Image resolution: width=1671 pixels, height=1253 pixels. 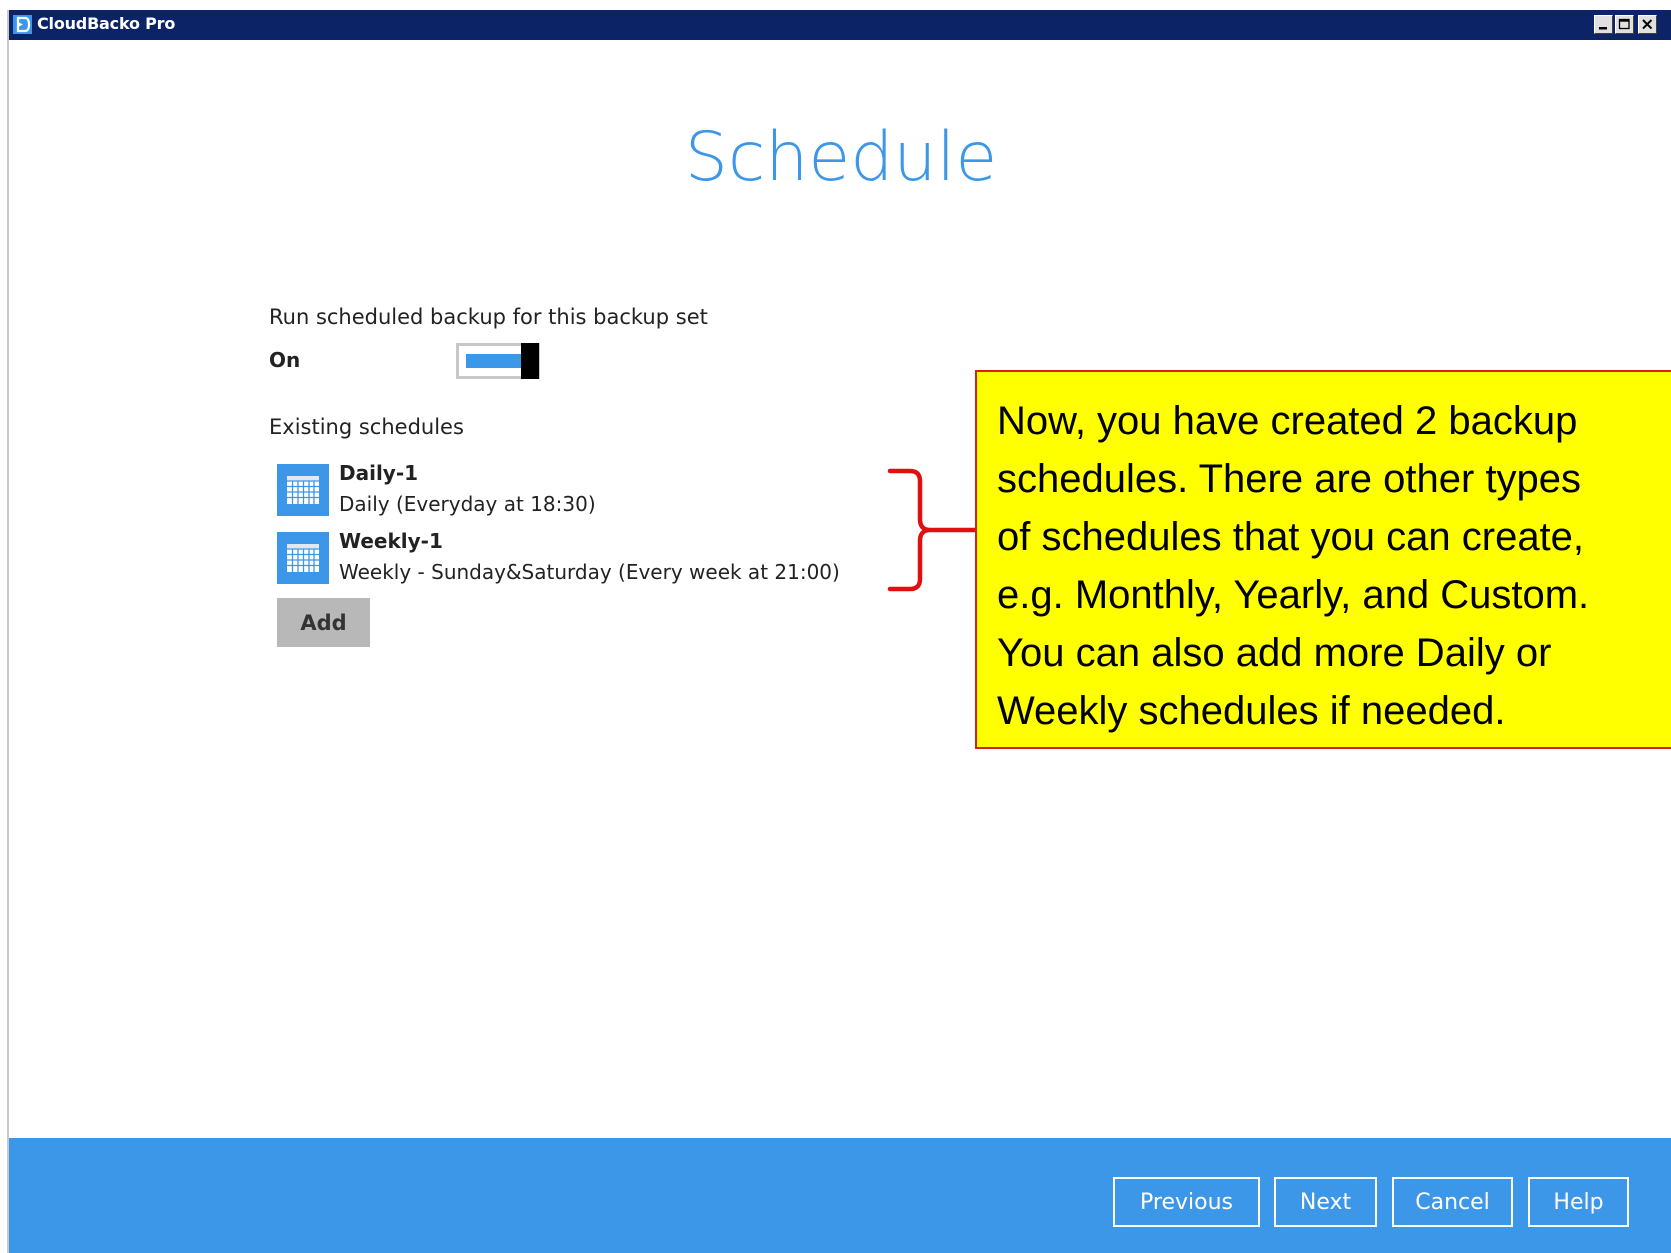 What do you see at coordinates (1291, 537) in the screenshot?
I see `callout-line: of schedules that you can create,` at bounding box center [1291, 537].